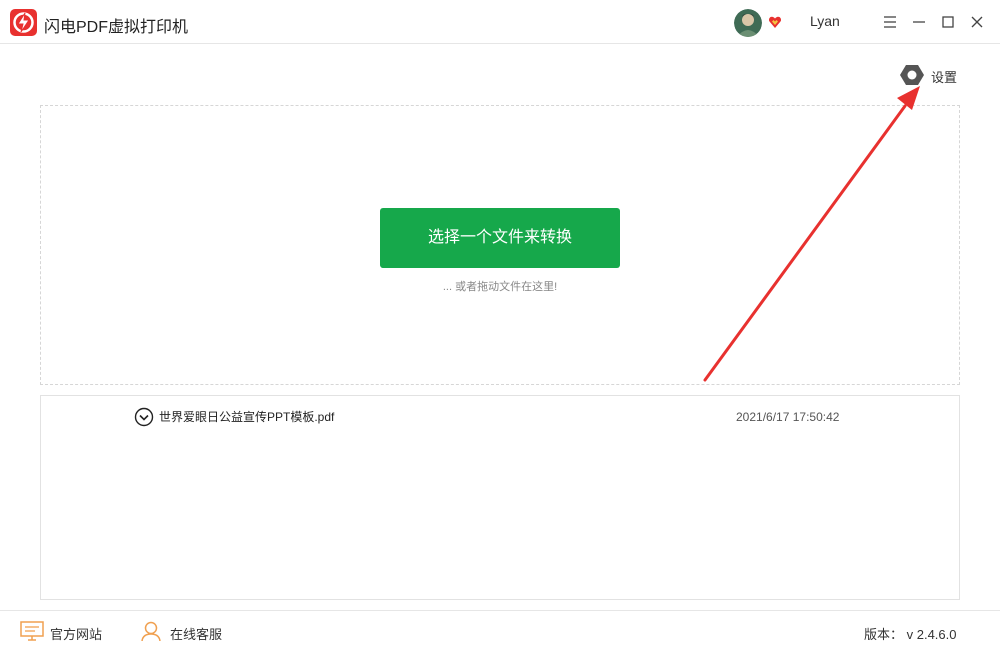 The image size is (1000, 650). What do you see at coordinates (500, 630) in the screenshot?
I see `footer: 官方网站 在线客服 版本： v 2.4.6.0` at bounding box center [500, 630].